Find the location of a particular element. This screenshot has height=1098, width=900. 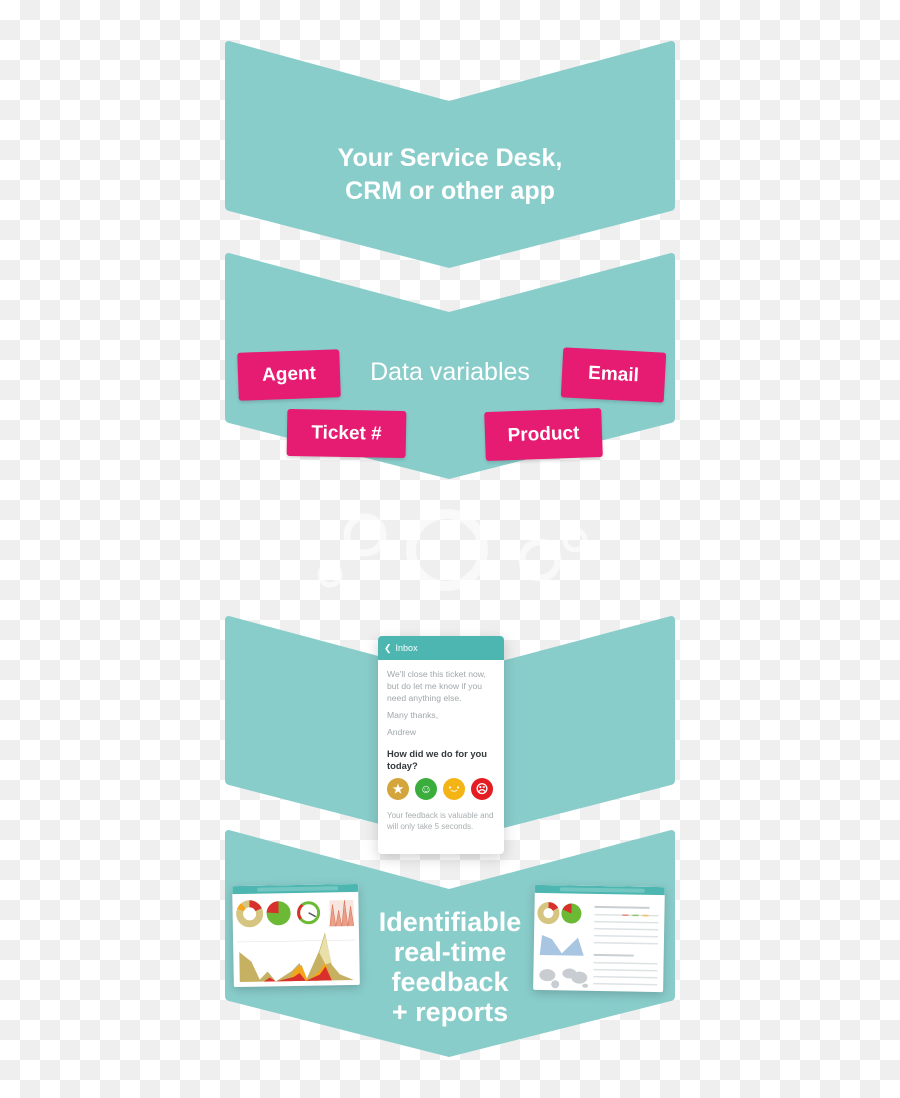

step-4-title-line-4: + reports is located at coordinates (450, 1012).